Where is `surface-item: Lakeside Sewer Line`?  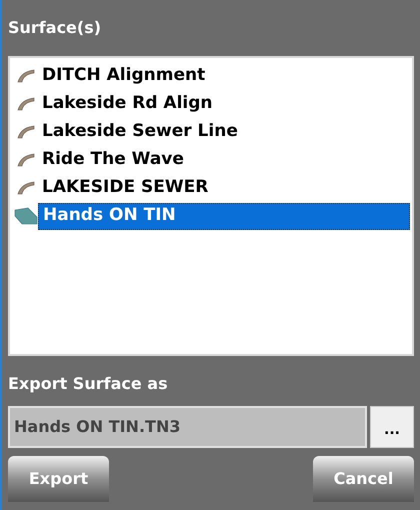 surface-item: Lakeside Sewer Line is located at coordinates (224, 132).